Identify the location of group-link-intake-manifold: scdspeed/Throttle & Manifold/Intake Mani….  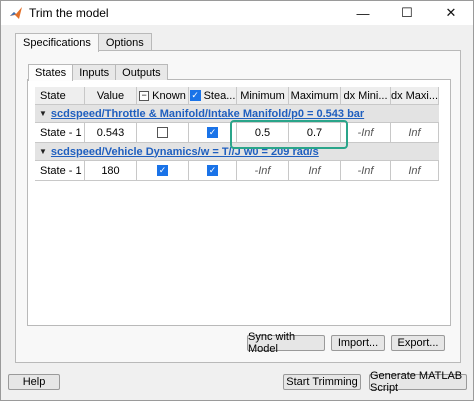
(207, 114).